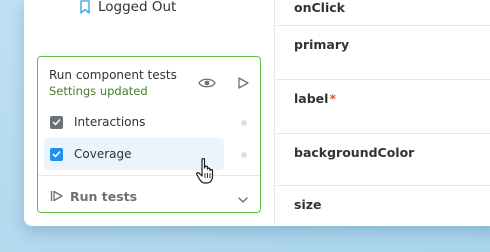 The image size is (490, 252). I want to click on panel-status: Settings updated, so click(98, 91).